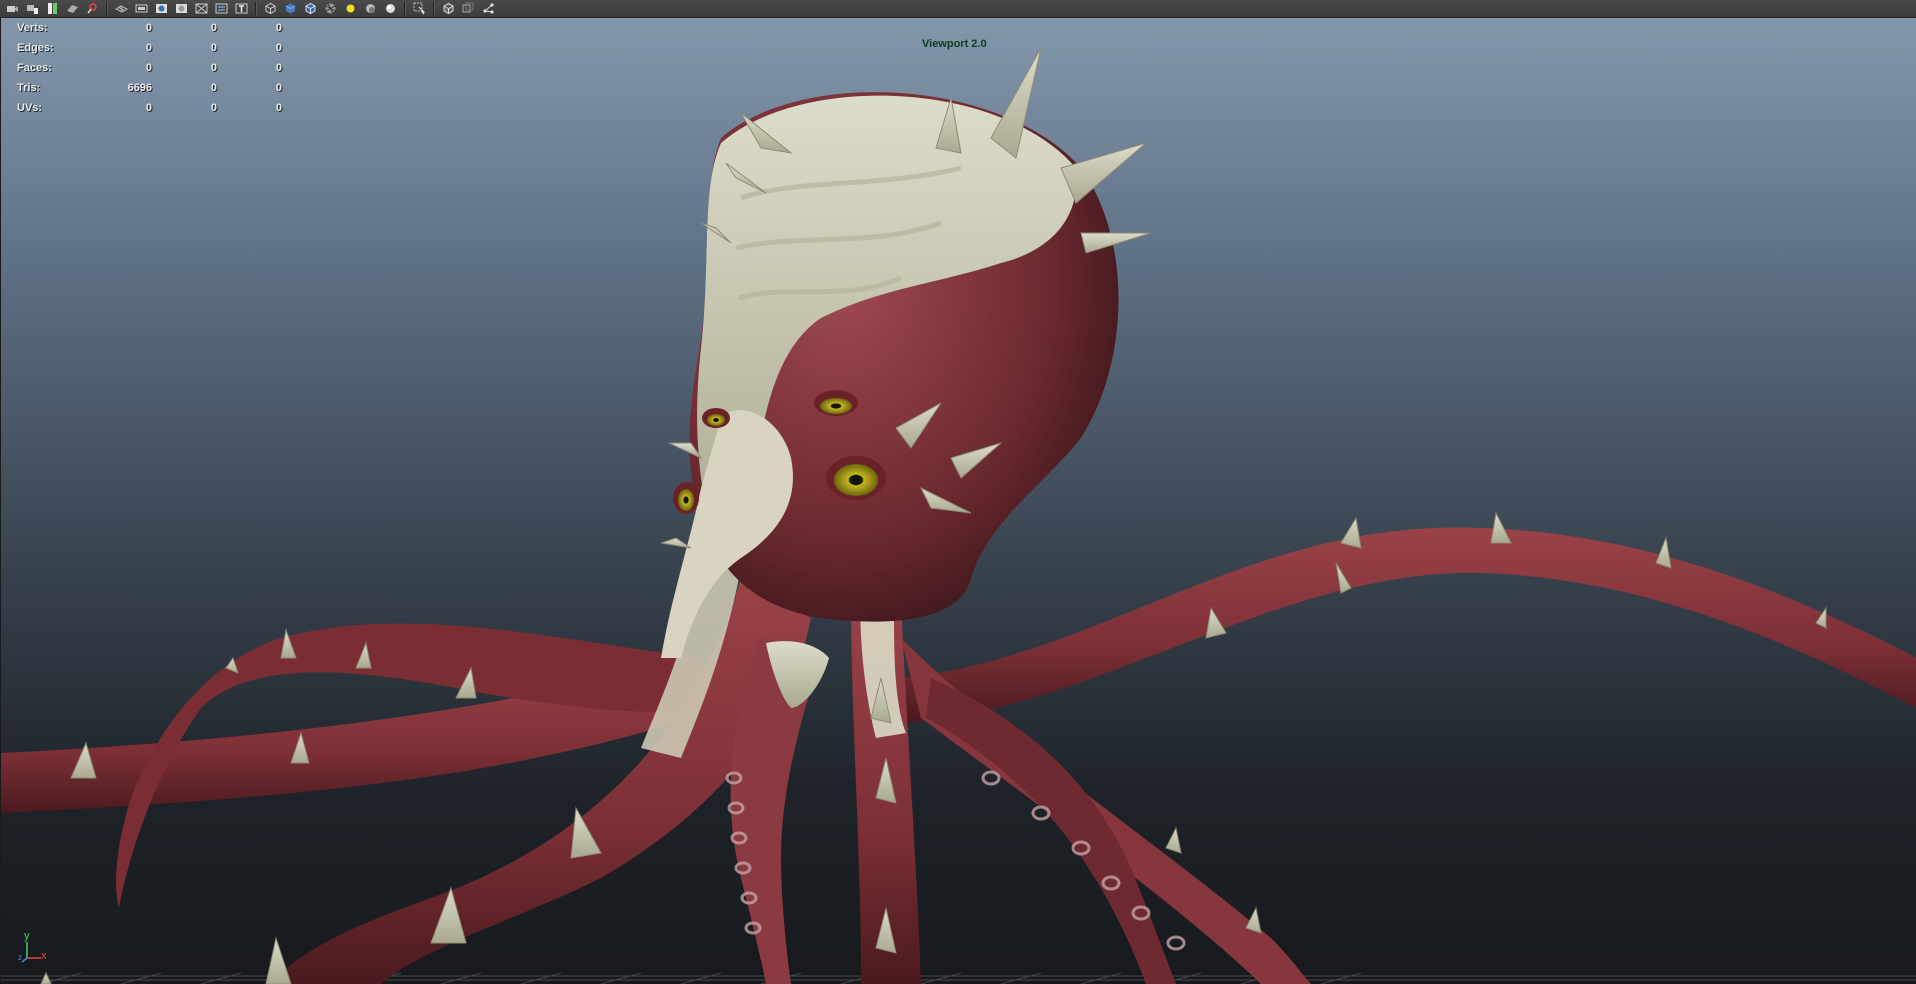  What do you see at coordinates (44, 956) in the screenshot?
I see `axis-x-label: x` at bounding box center [44, 956].